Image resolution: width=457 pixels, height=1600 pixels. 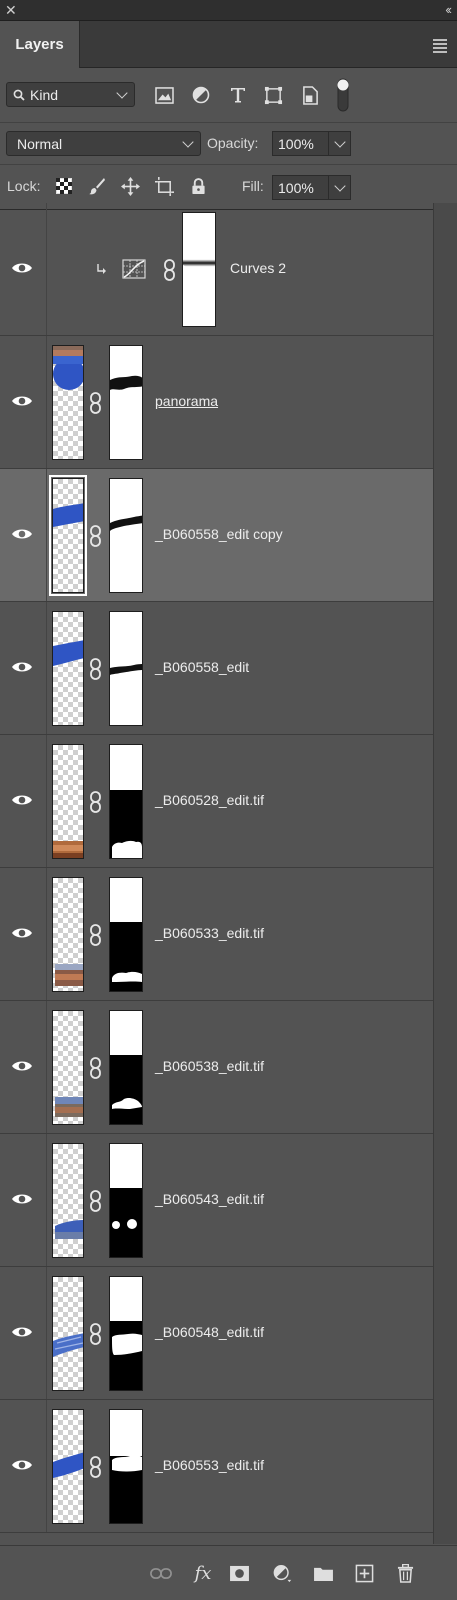 I want to click on pixel-filter-icon, so click(x=164, y=95).